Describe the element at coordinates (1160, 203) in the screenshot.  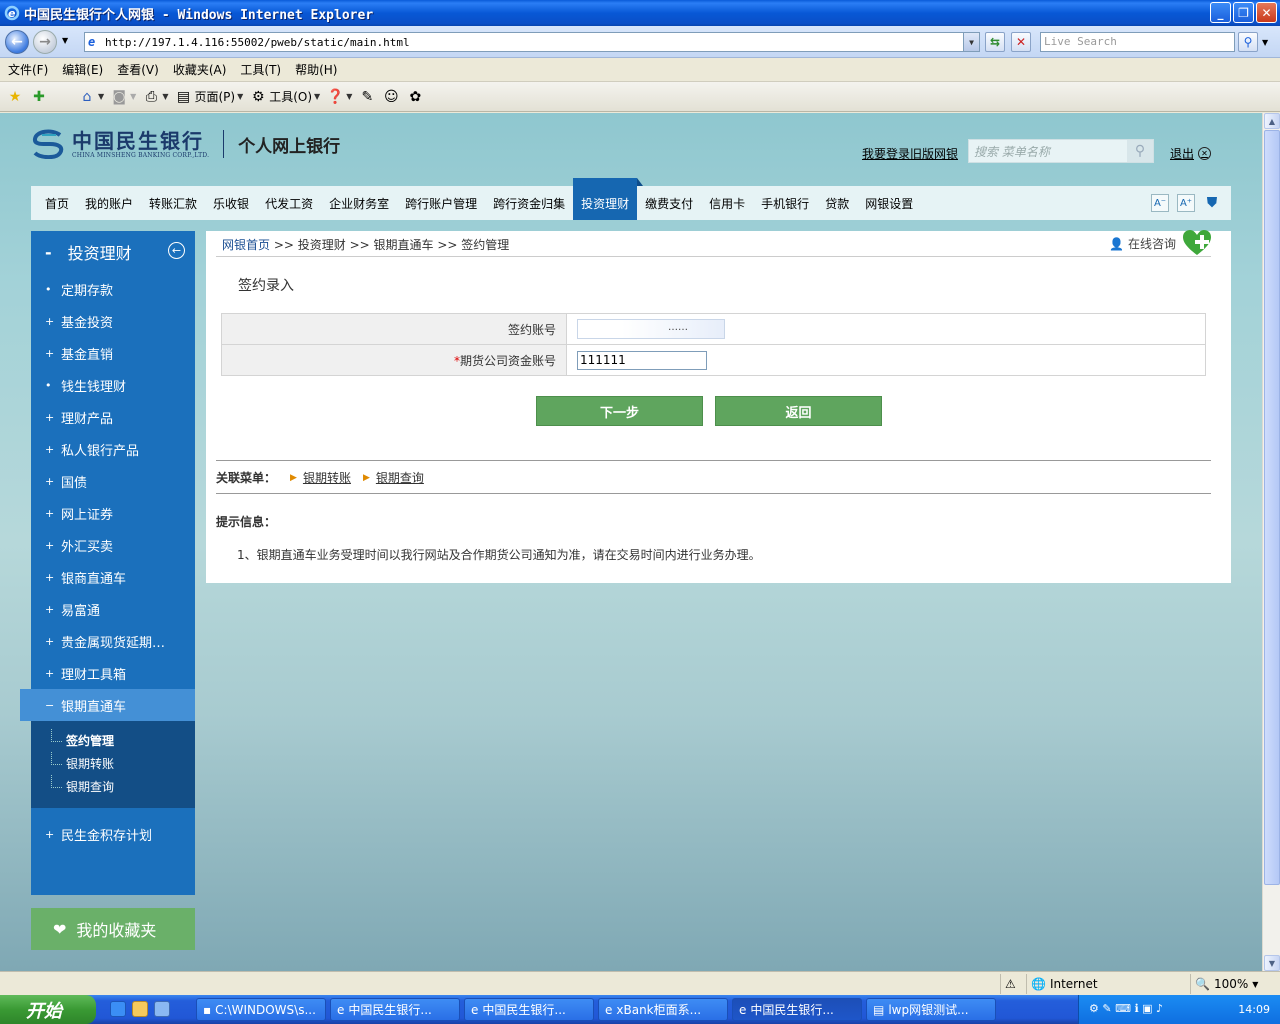
I see `font-decrease-icon: A⁻` at that location.